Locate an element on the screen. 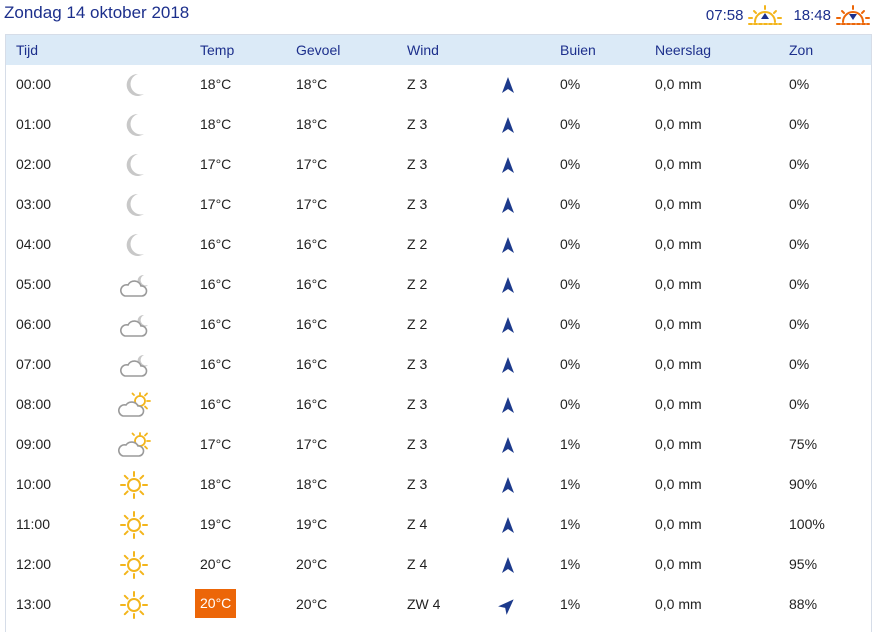 This screenshot has height=632, width=877. cell-time: 13:00 is located at coordinates (34, 604).